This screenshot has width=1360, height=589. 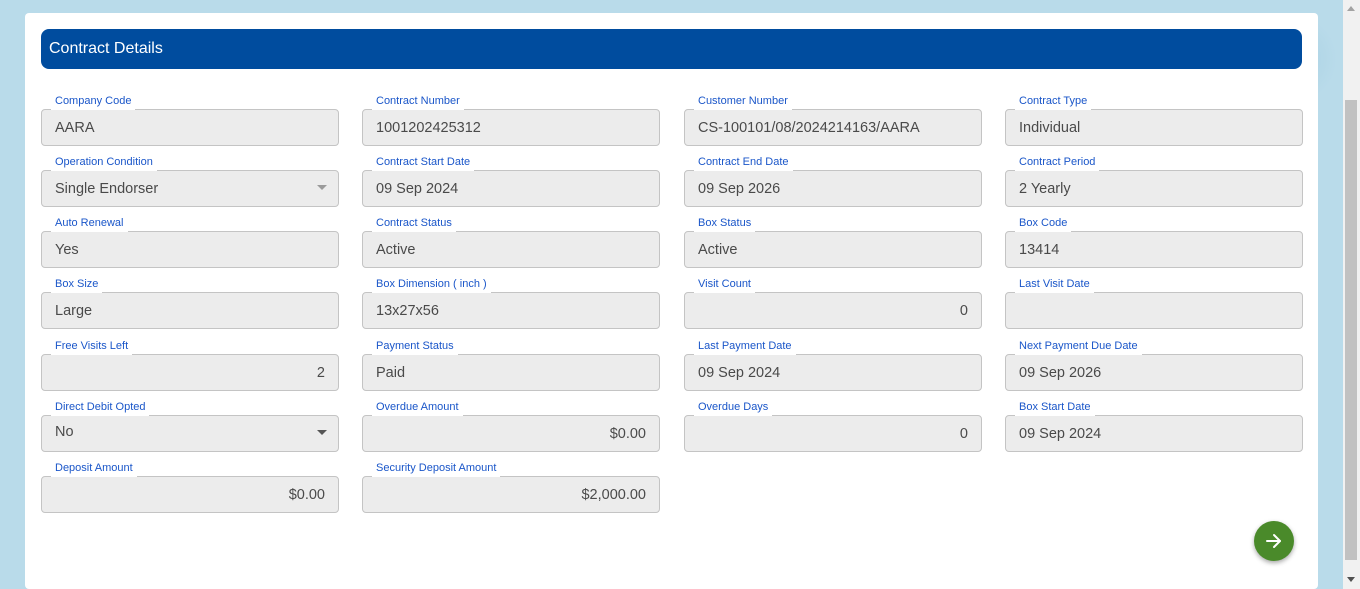 What do you see at coordinates (423, 163) in the screenshot?
I see `field-label: Contract Start Date` at bounding box center [423, 163].